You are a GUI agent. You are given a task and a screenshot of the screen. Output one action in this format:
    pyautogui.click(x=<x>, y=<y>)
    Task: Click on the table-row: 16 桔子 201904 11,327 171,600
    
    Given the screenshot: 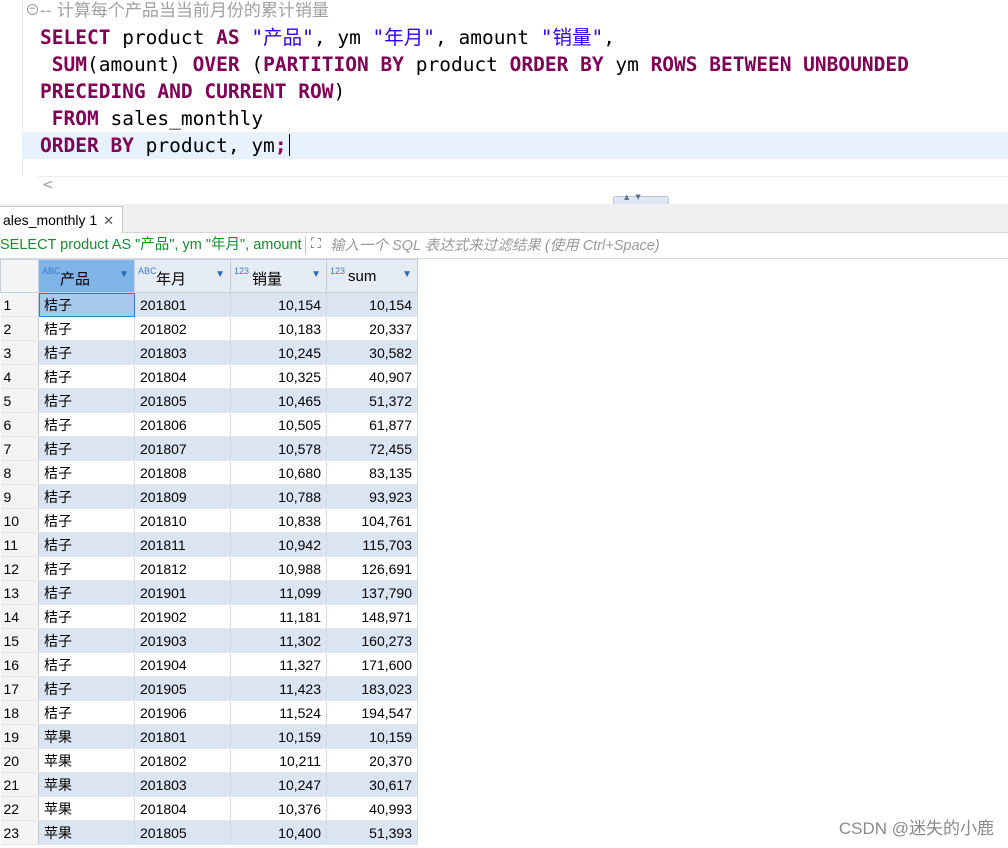 What is the action you would take?
    pyautogui.click(x=209, y=664)
    